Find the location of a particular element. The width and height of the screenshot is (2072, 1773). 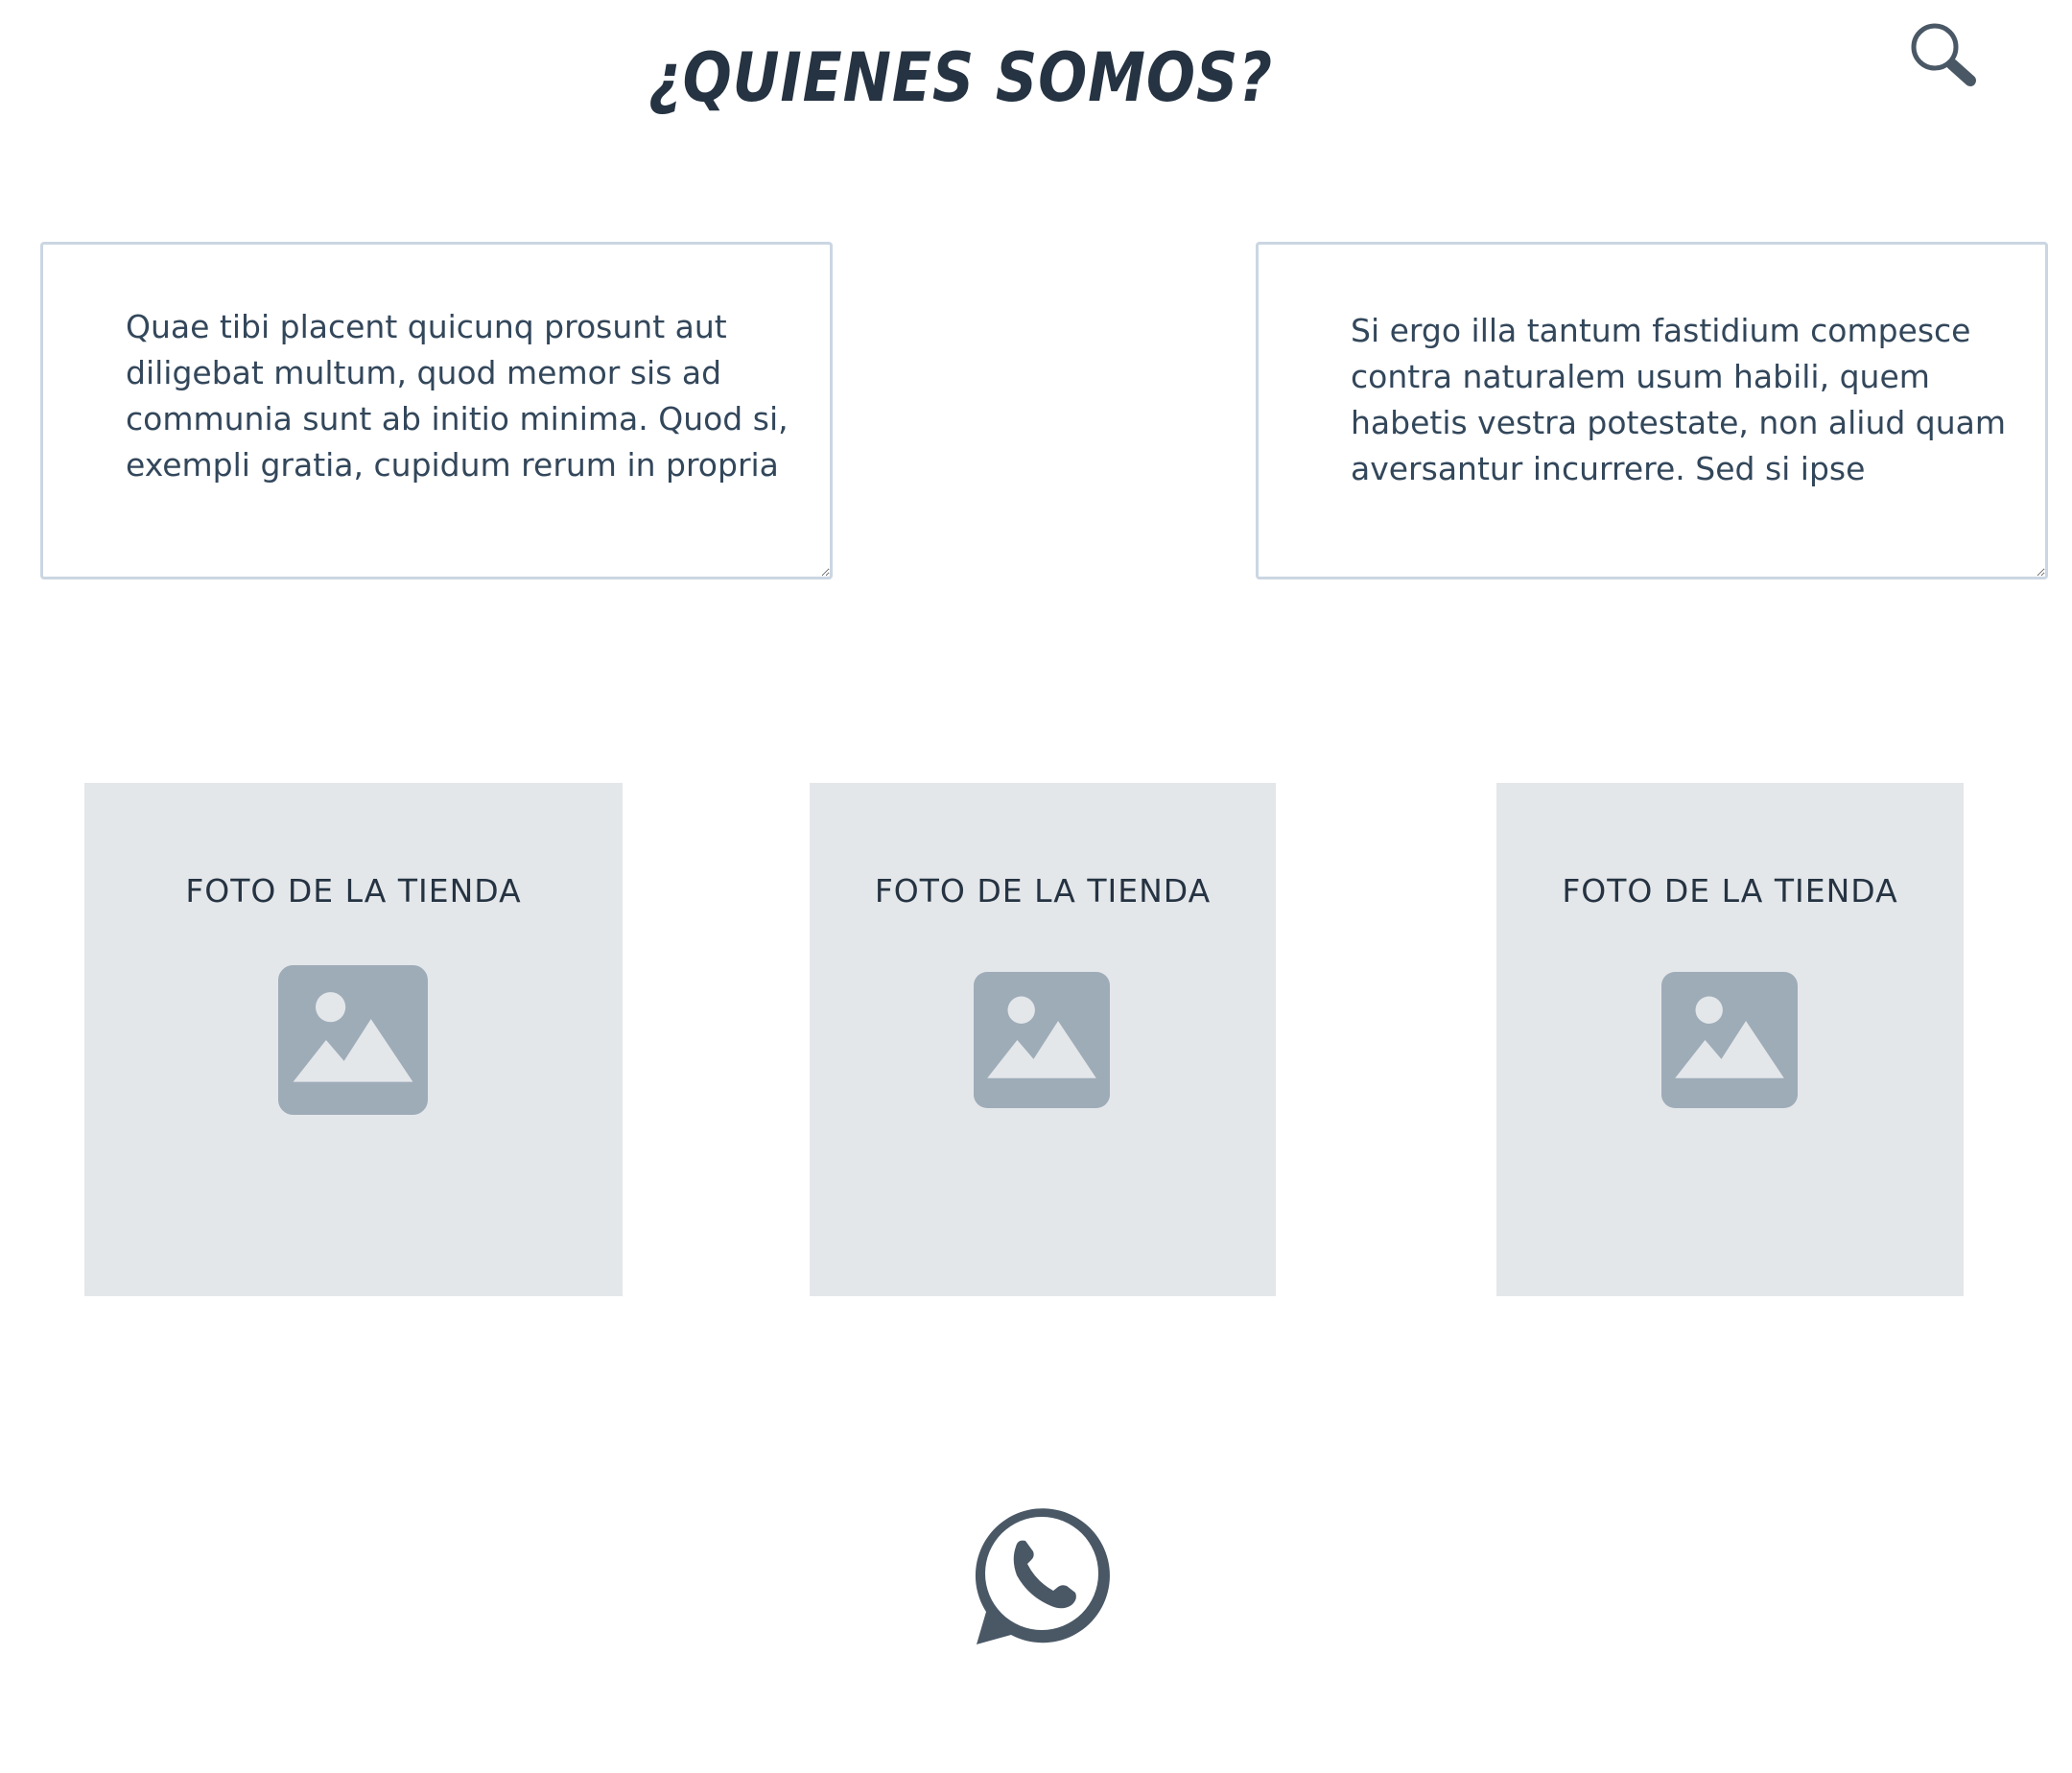

page-title: ¿QUIENES SOMOS? is located at coordinates (960, 77).